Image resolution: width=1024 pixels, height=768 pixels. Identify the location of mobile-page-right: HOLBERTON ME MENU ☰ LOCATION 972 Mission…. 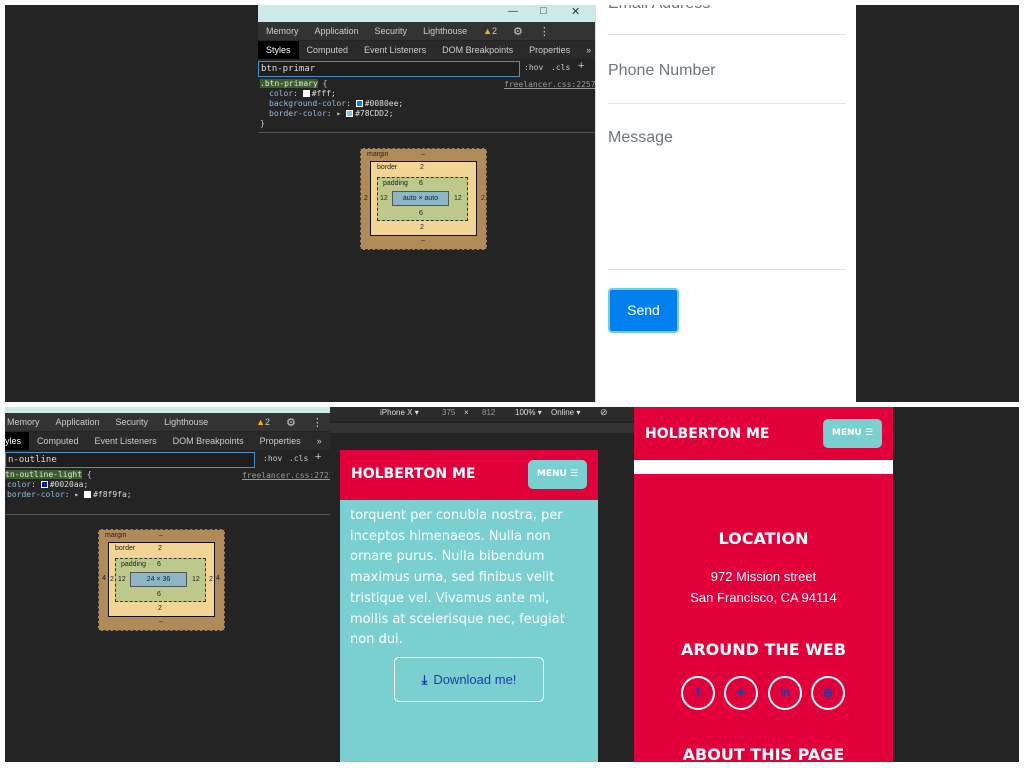
(763, 584).